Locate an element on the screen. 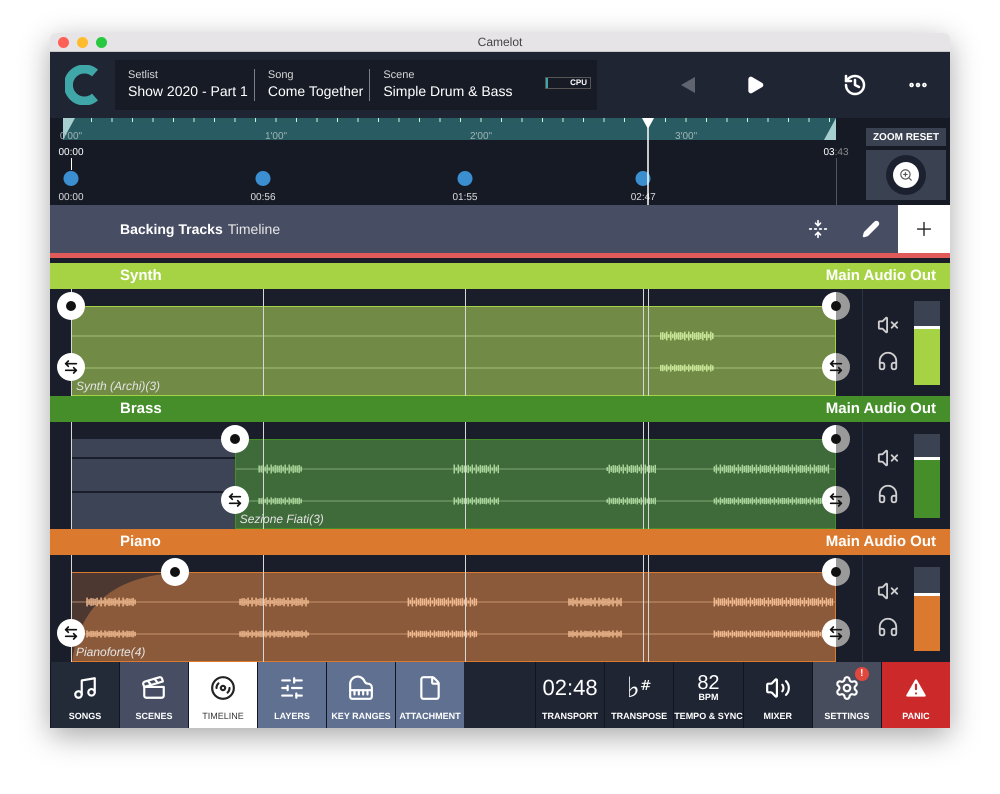 The height and width of the screenshot is (794, 1000). field-value: Come Together is located at coordinates (316, 92).